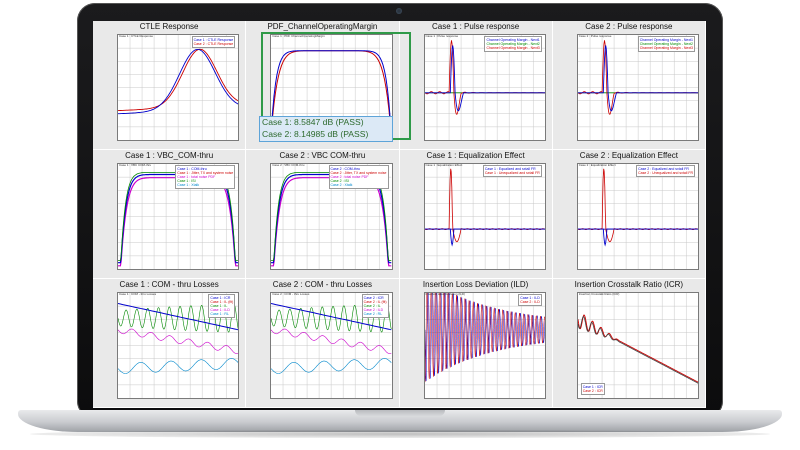 The image size is (800, 450). I want to click on legend-entry: Case 1 : Xtalk, so click(188, 185).